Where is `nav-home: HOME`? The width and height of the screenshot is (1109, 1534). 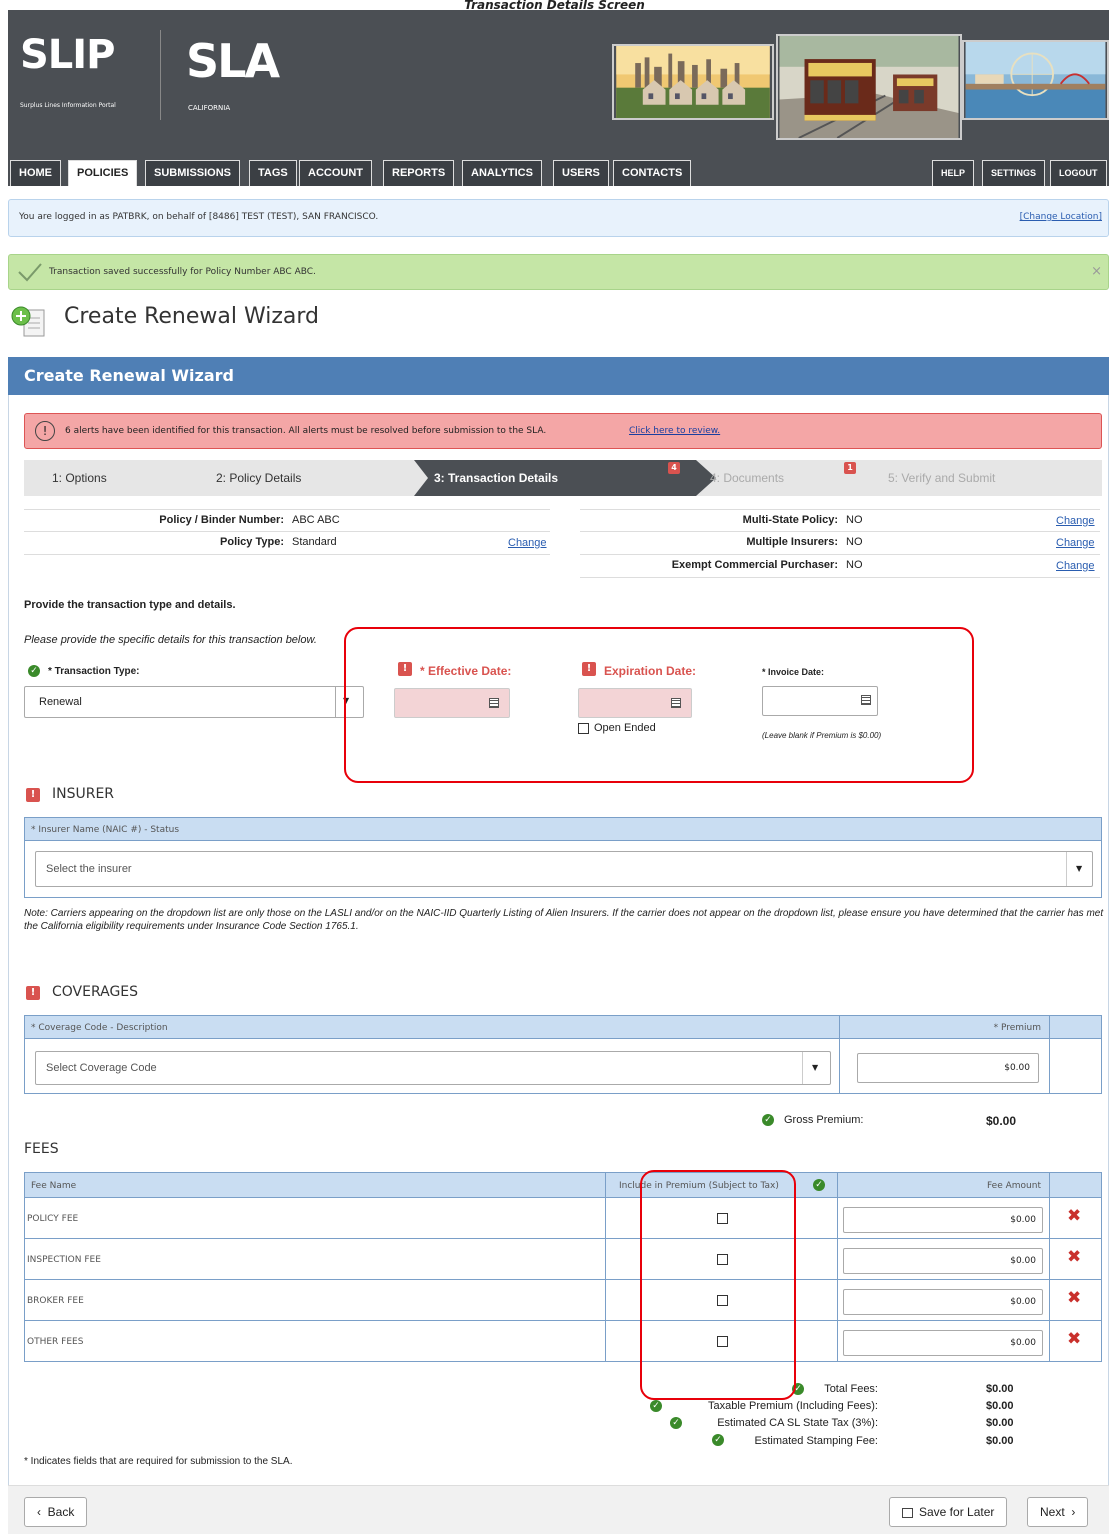 nav-home: HOME is located at coordinates (35, 173).